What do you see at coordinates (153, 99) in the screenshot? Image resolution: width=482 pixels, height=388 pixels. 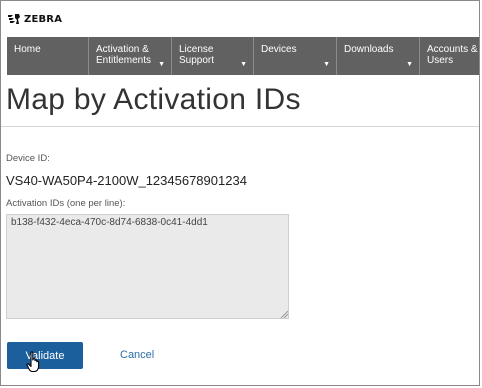 I see `page-title: Map by Activation IDs` at bounding box center [153, 99].